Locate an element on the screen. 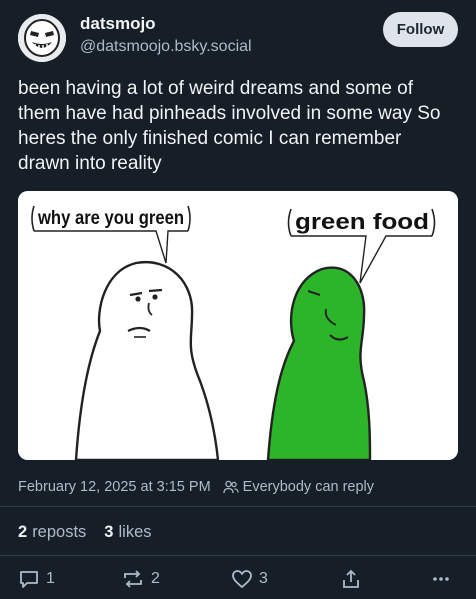  post-header: datsmojo @datsmoojo.bsky.social Follow is located at coordinates (238, 38).